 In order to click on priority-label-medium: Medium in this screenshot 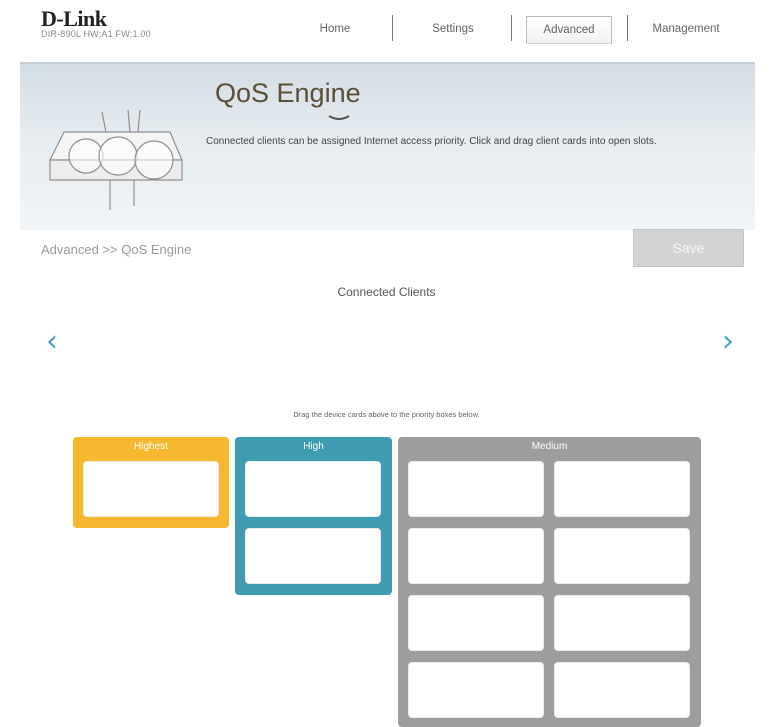, I will do `click(549, 446)`.